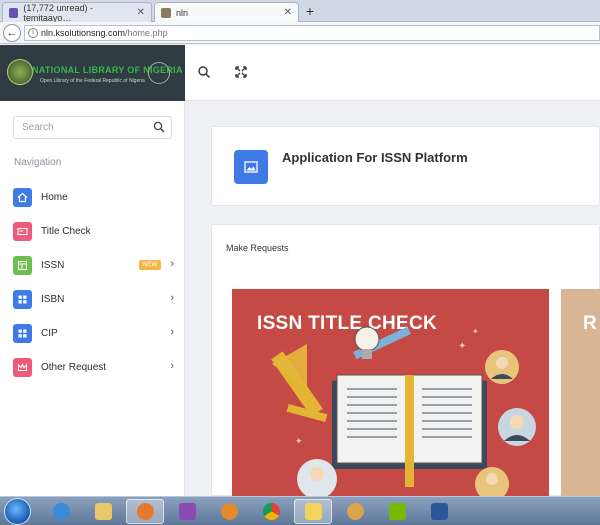 The image size is (600, 525). I want to click on new-badge: NEW, so click(150, 265).